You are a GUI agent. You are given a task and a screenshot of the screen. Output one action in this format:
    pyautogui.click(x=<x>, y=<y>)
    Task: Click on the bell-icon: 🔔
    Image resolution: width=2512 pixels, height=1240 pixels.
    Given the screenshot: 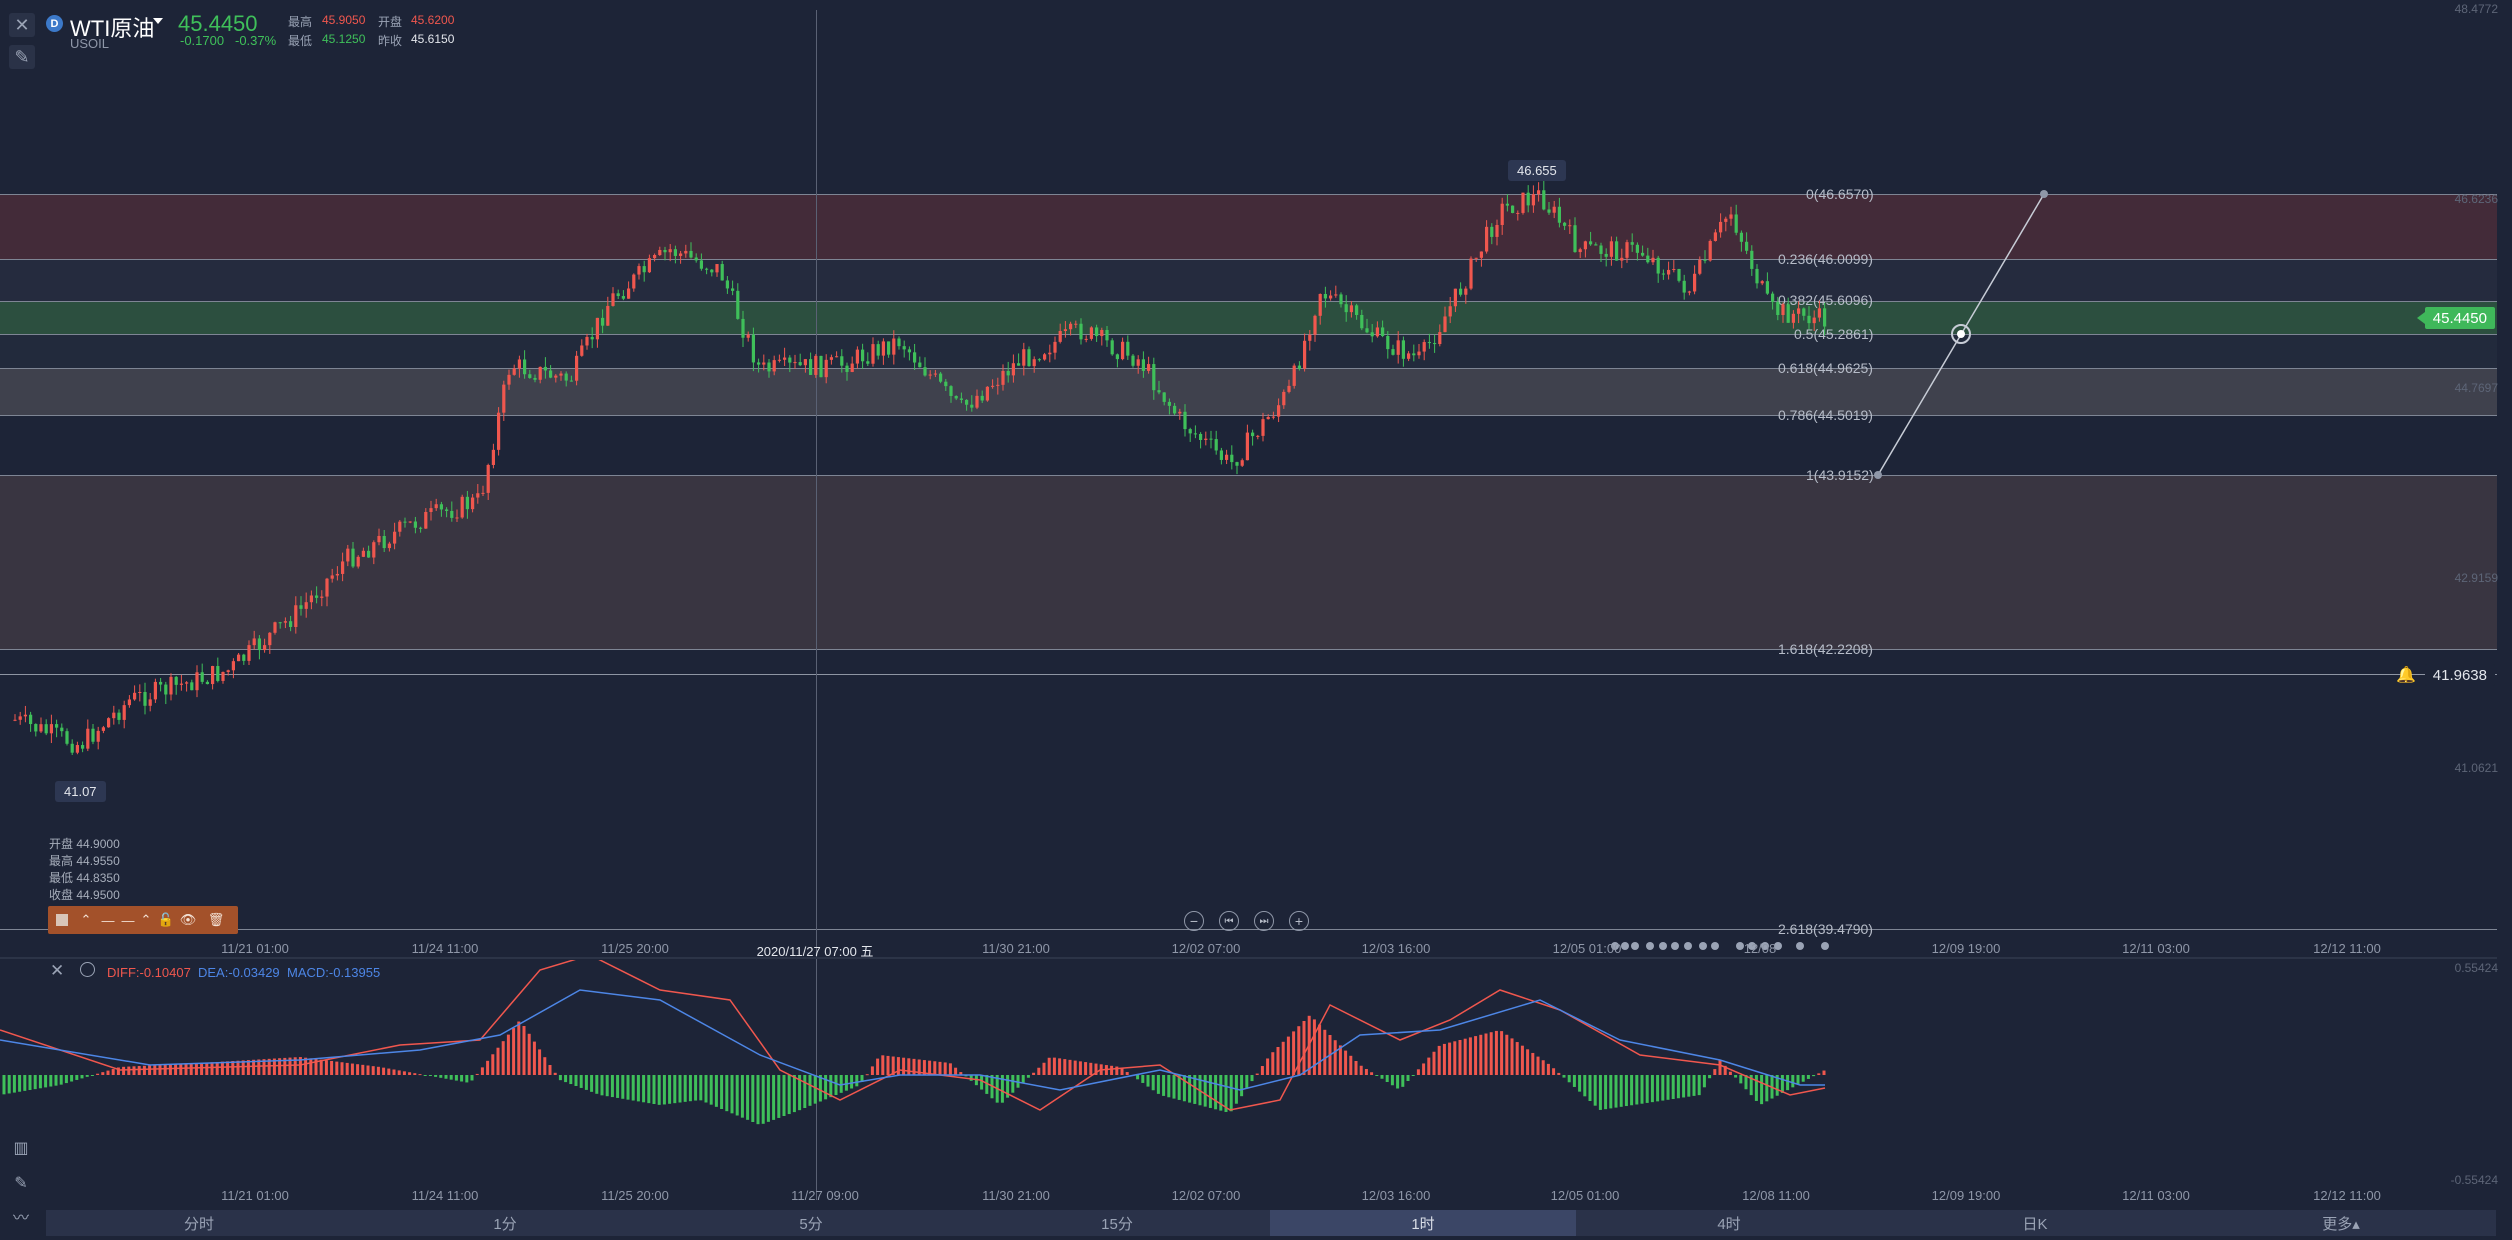 What is the action you would take?
    pyautogui.click(x=2406, y=675)
    